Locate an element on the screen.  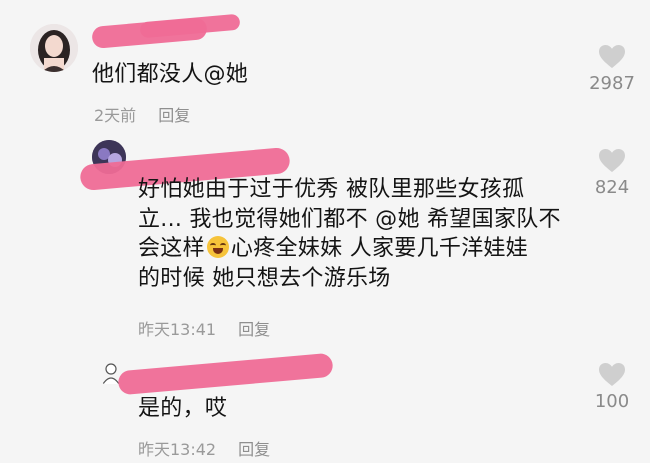
avatar is located at coordinates (54, 48).